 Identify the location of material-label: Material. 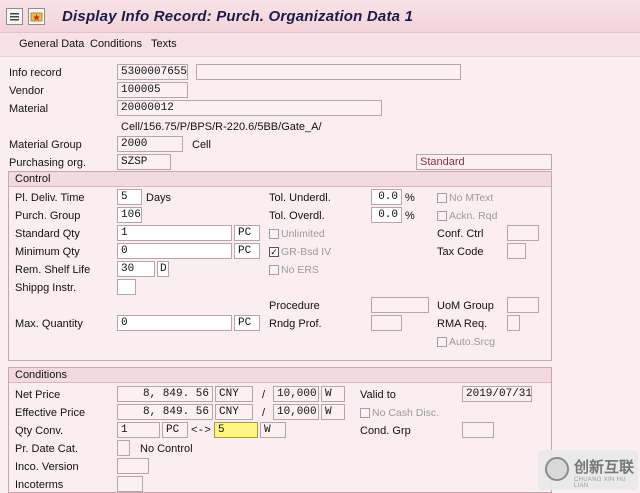
(29, 109).